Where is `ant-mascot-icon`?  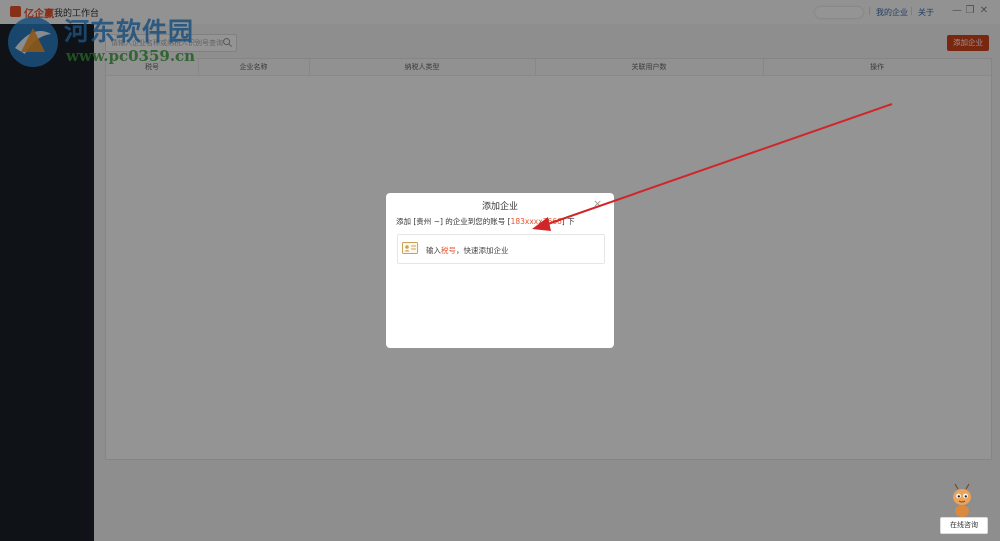
ant-mascot-icon is located at coordinates (962, 501).